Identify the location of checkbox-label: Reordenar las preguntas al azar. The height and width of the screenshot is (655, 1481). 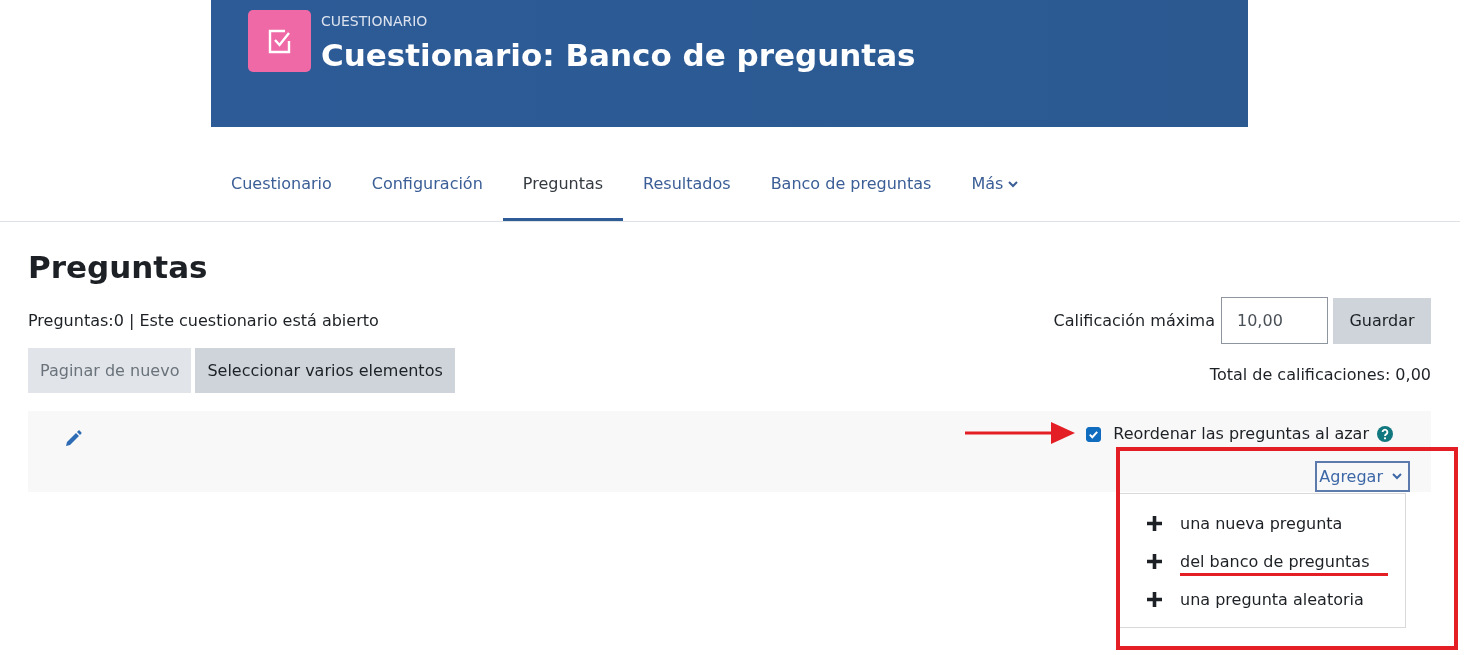
(1241, 434).